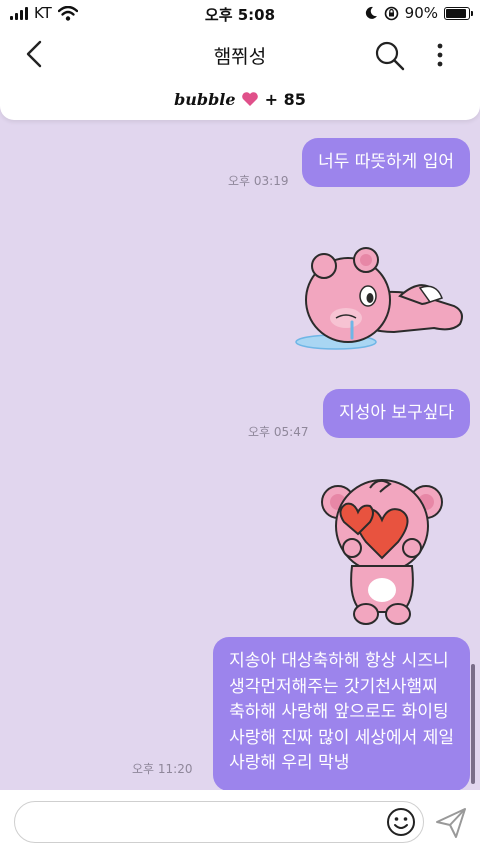 Image resolution: width=480 pixels, height=854 pixels. What do you see at coordinates (382, 298) in the screenshot?
I see `lying-bear-sticker` at bounding box center [382, 298].